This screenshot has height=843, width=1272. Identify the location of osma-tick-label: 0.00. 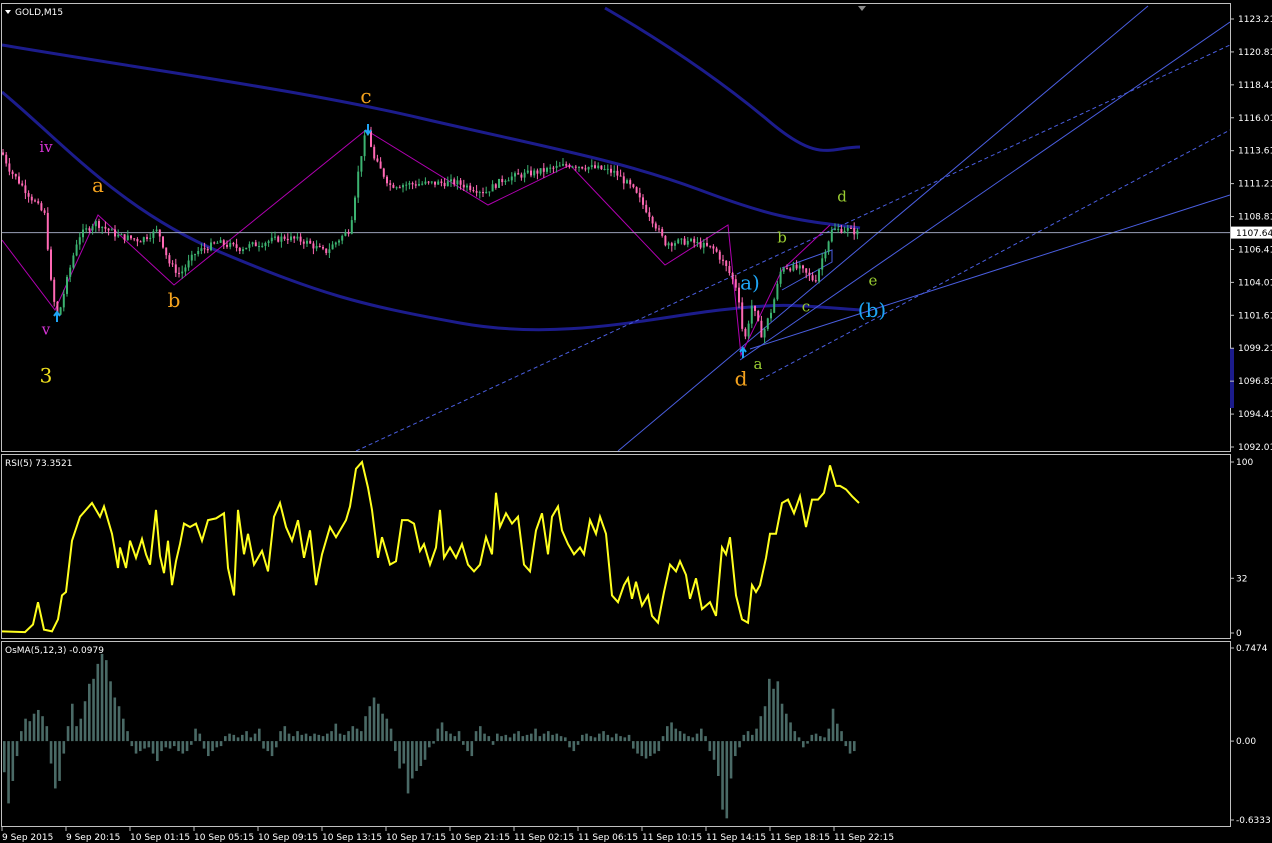
(1246, 742).